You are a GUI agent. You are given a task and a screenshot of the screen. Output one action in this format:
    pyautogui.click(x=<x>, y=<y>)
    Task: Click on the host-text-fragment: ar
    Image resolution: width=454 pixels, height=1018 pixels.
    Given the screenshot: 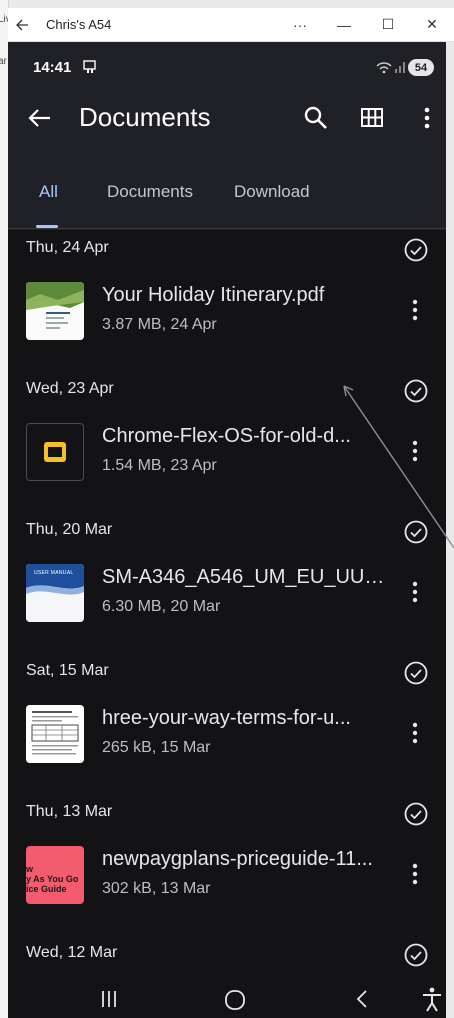 What is the action you would take?
    pyautogui.click(x=3, y=61)
    